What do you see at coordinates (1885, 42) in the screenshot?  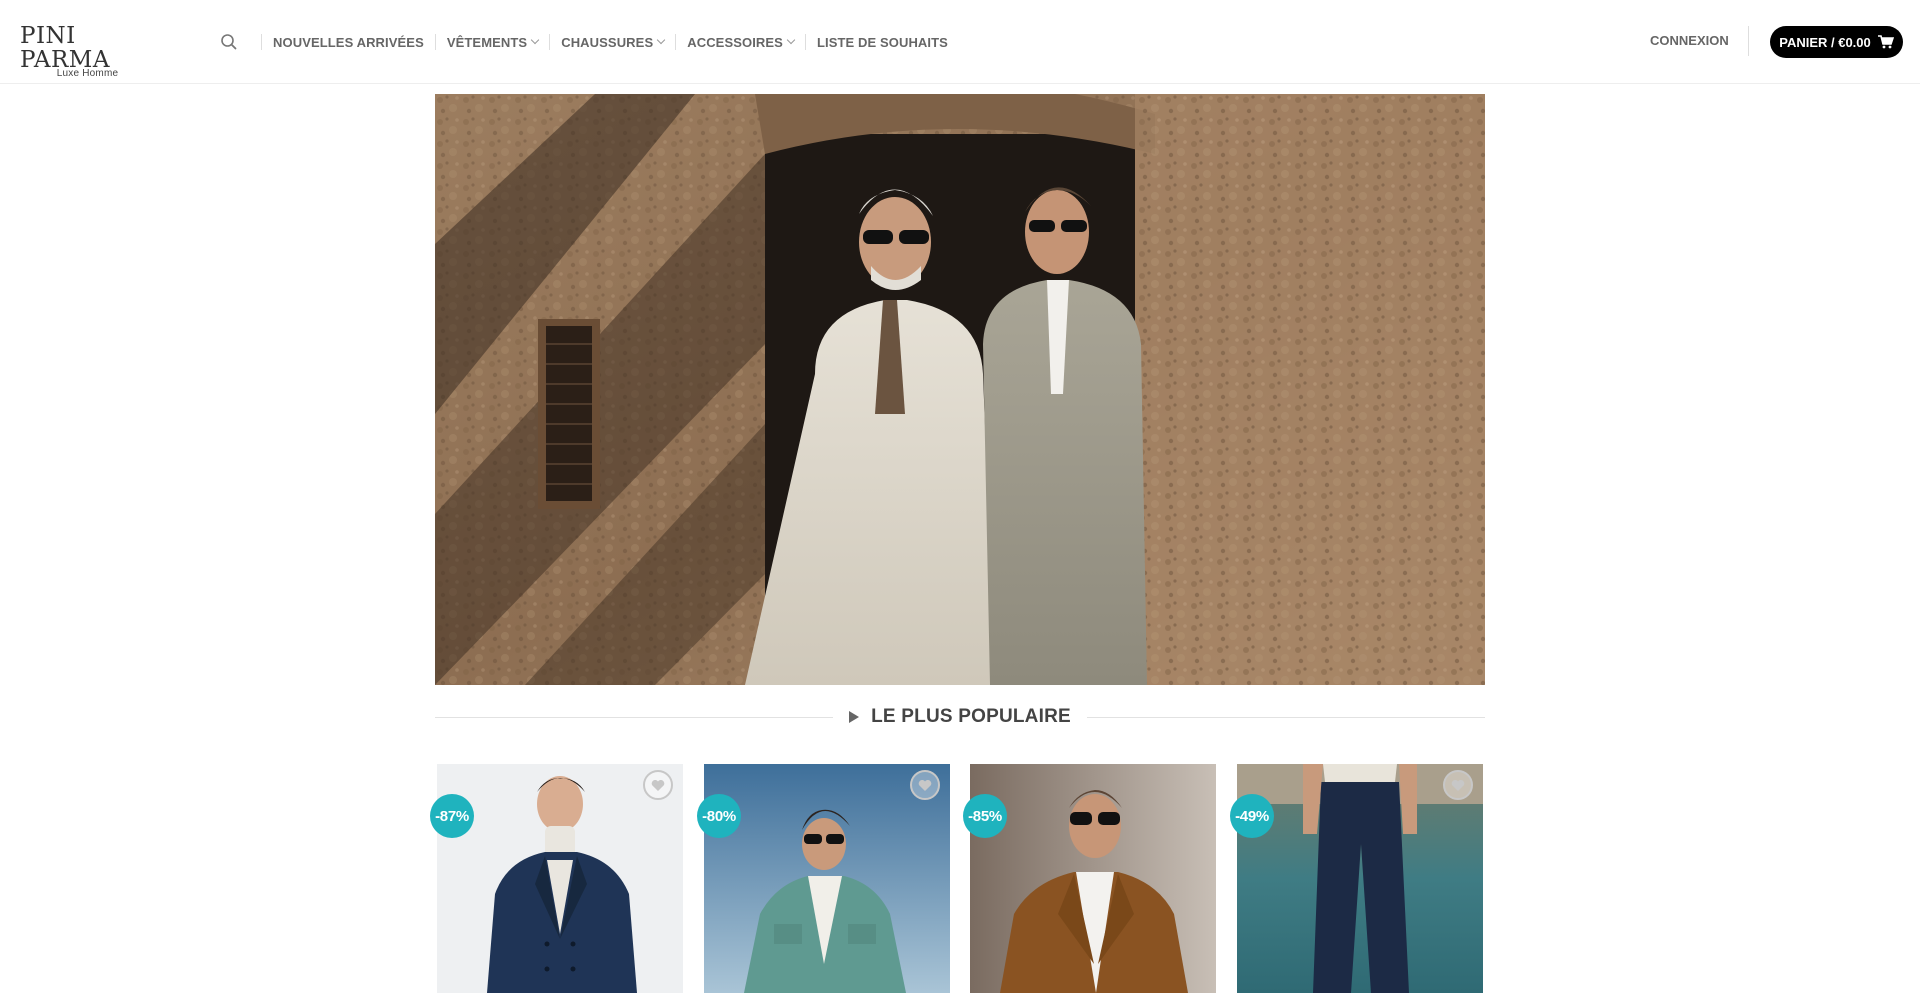 I see `cart-icon` at bounding box center [1885, 42].